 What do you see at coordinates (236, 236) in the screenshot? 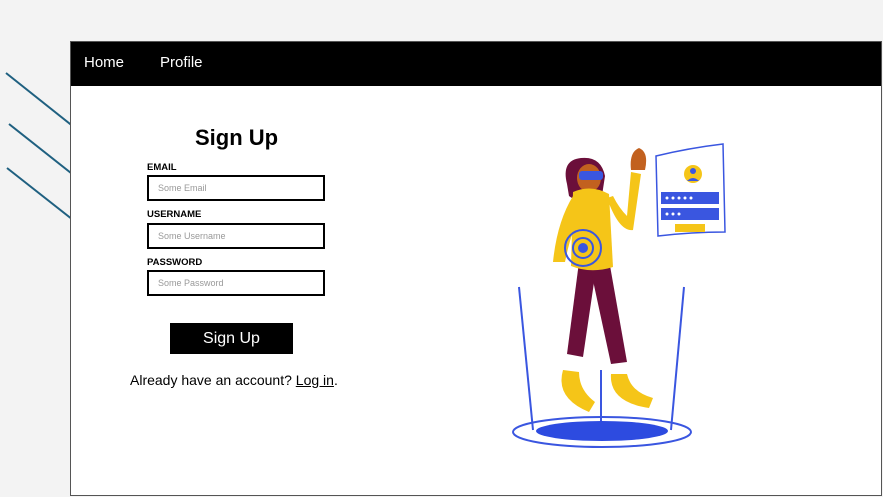
I see `username-field` at bounding box center [236, 236].